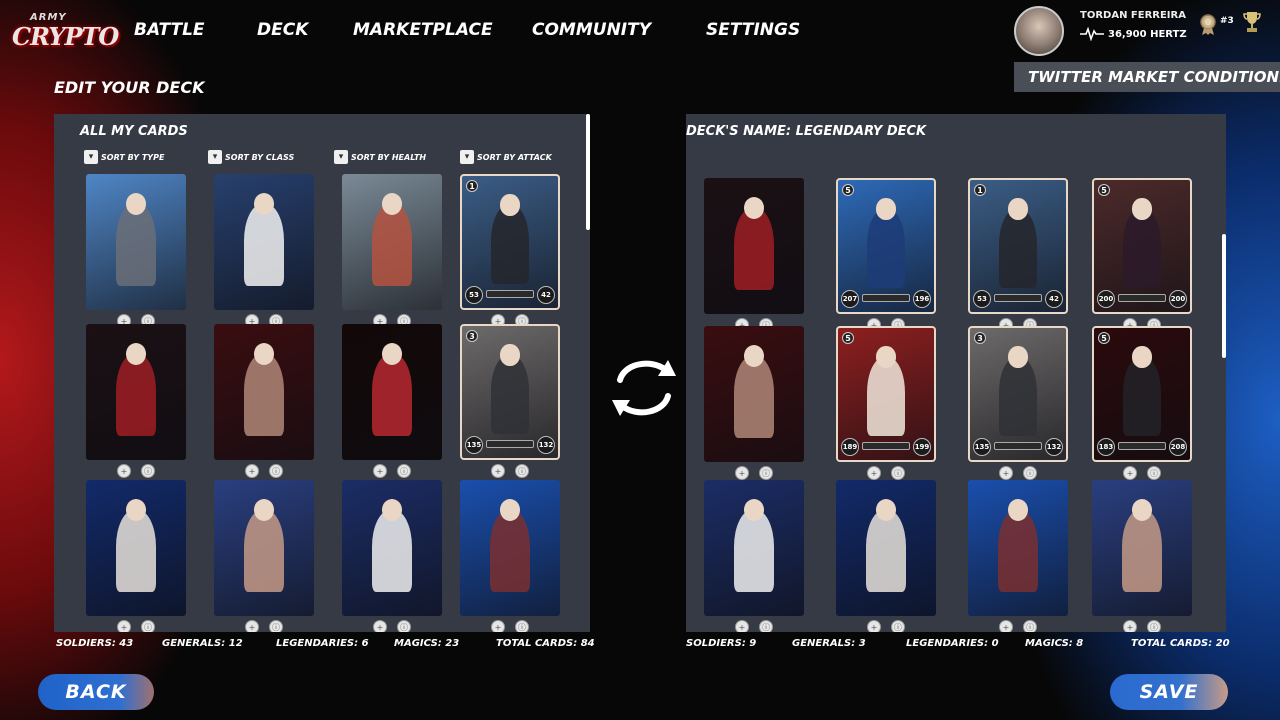 Image resolution: width=1280 pixels, height=720 pixels. What do you see at coordinates (322, 643) in the screenshot?
I see `count-legendaries: LEGENDARIES: 6` at bounding box center [322, 643].